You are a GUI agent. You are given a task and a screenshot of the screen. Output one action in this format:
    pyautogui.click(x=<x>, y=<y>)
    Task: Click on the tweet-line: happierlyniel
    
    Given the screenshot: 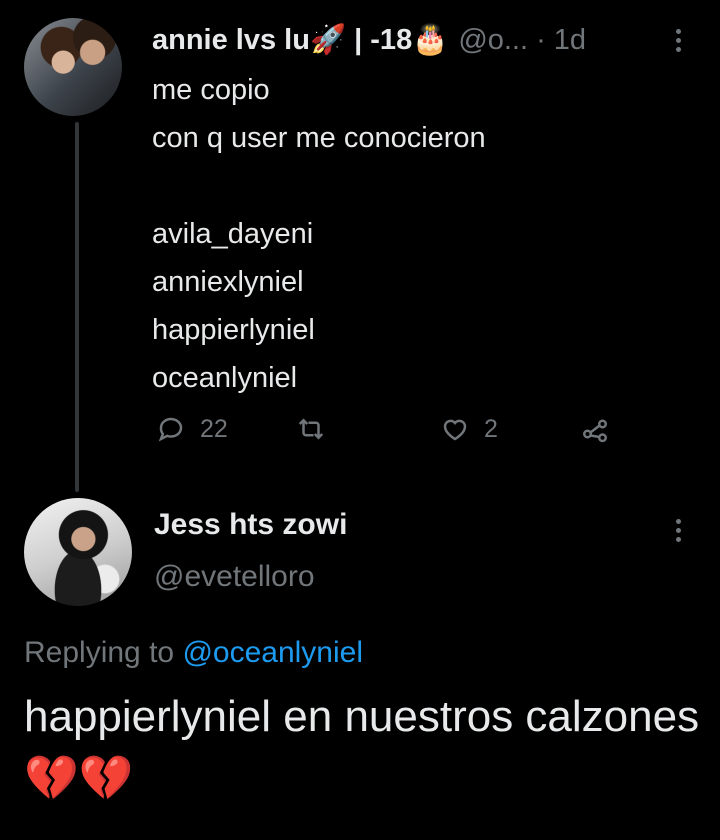 What is the action you would take?
    pyautogui.click(x=233, y=330)
    